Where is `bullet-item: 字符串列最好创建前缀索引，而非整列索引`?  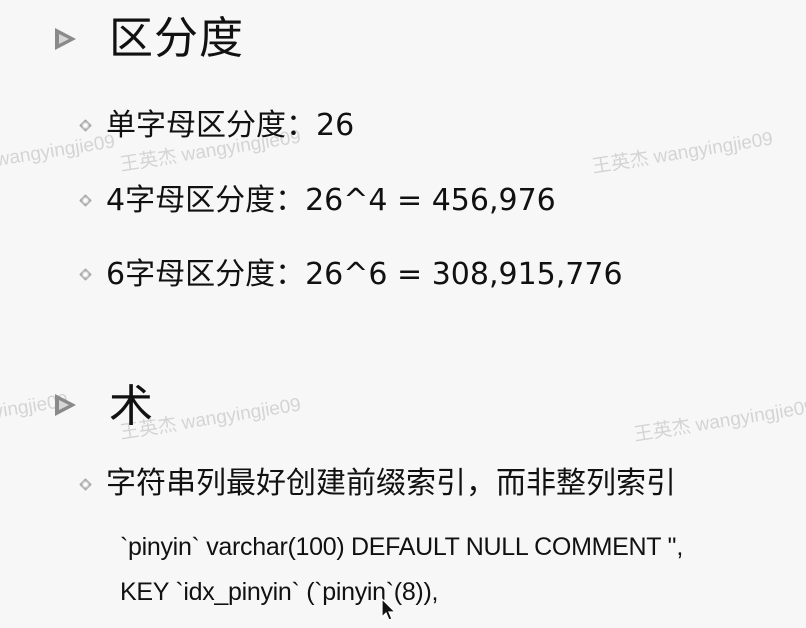 bullet-item: 字符串列最好创建前缀索引，而非整列索引 is located at coordinates (391, 483).